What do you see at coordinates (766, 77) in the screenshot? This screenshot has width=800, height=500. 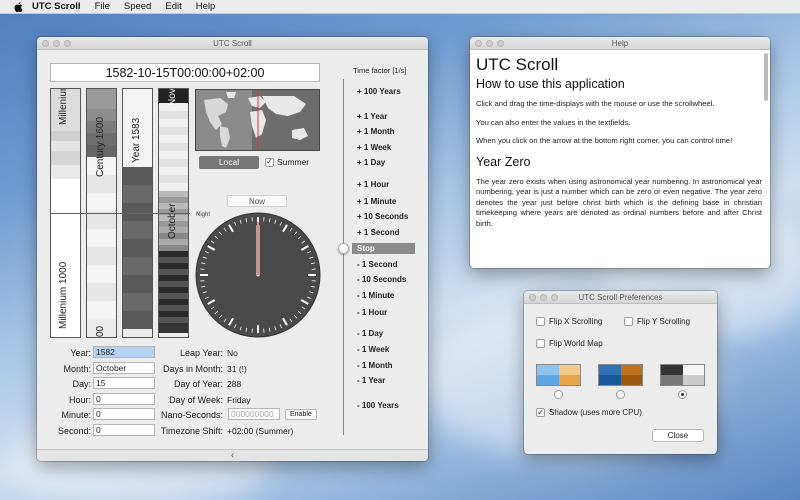 I see `help-scrollbar` at bounding box center [766, 77].